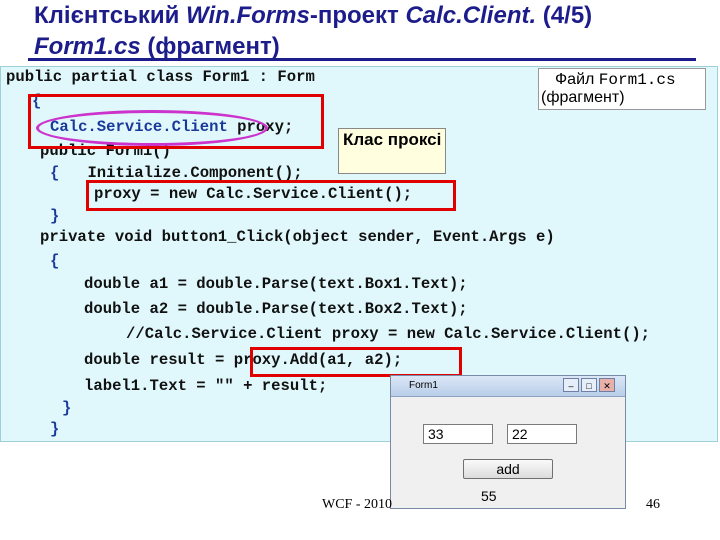  Describe the element at coordinates (571, 385) in the screenshot. I see `minimize-icon: –` at that location.